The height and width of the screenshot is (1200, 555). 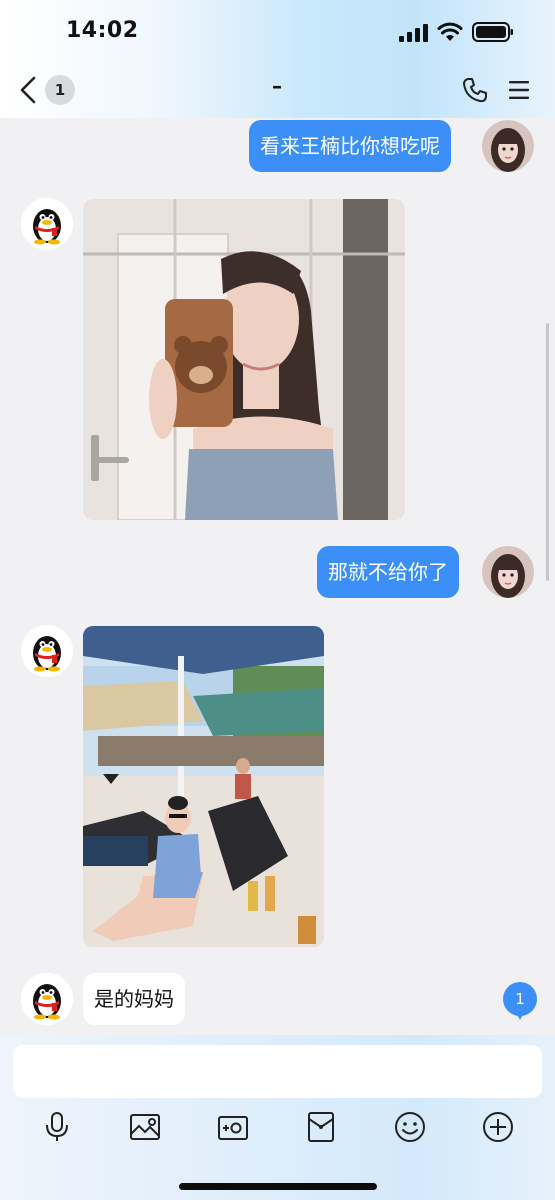 What do you see at coordinates (450, 31) in the screenshot?
I see `wifi-icon` at bounding box center [450, 31].